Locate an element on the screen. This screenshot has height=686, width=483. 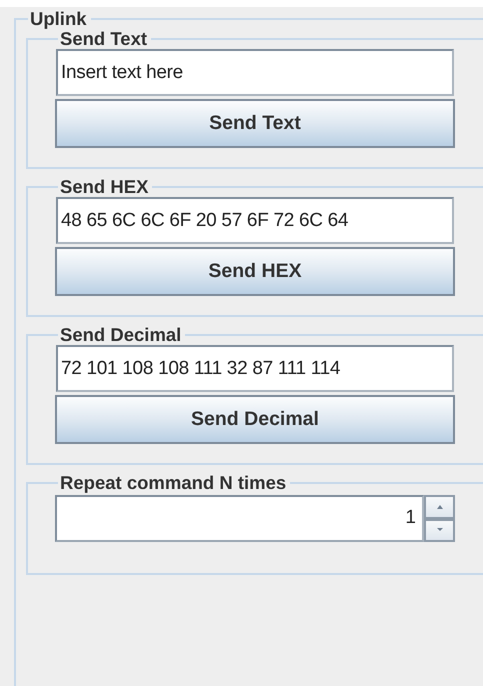
section-title: Send HEX is located at coordinates (104, 187).